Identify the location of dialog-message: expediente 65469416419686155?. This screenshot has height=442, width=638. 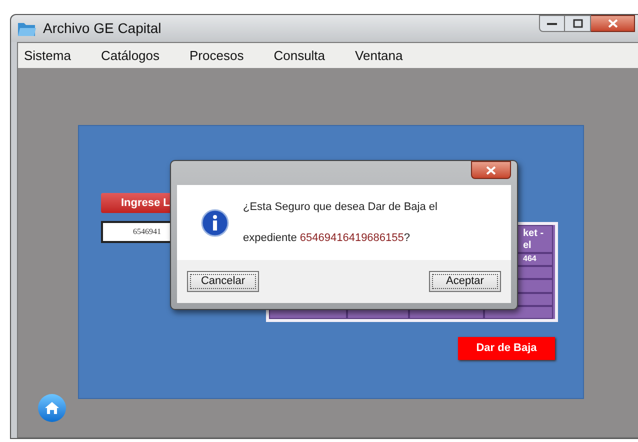
(327, 238).